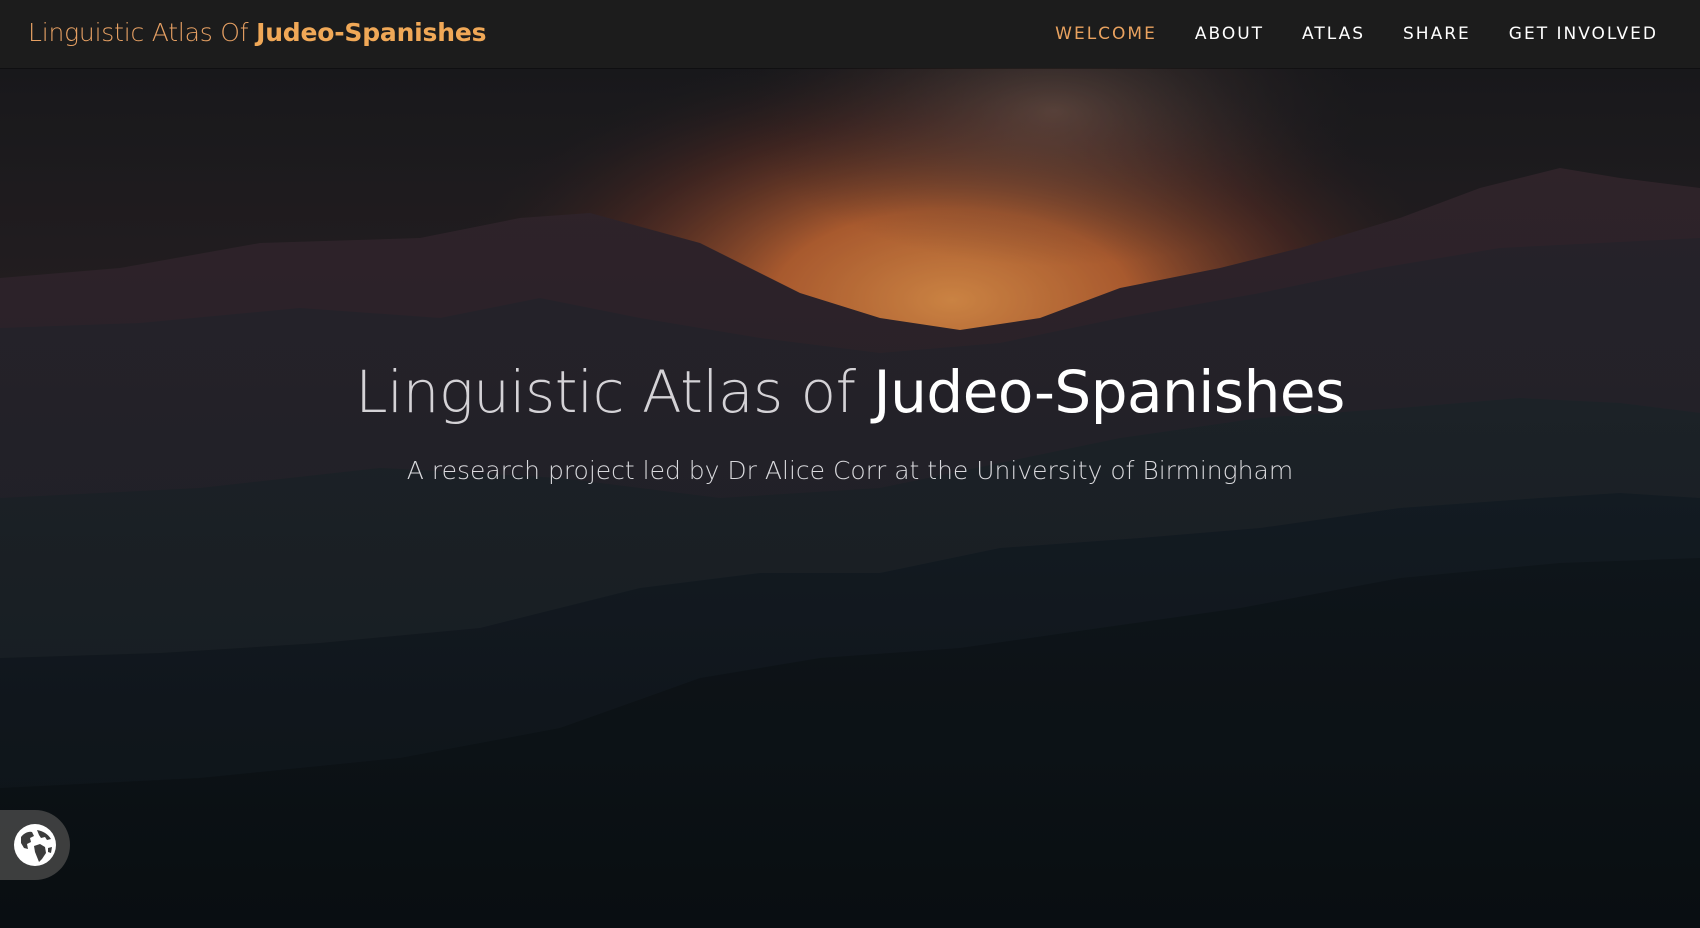  I want to click on brand-prefix: Linguistic Atlas Of, so click(142, 32).